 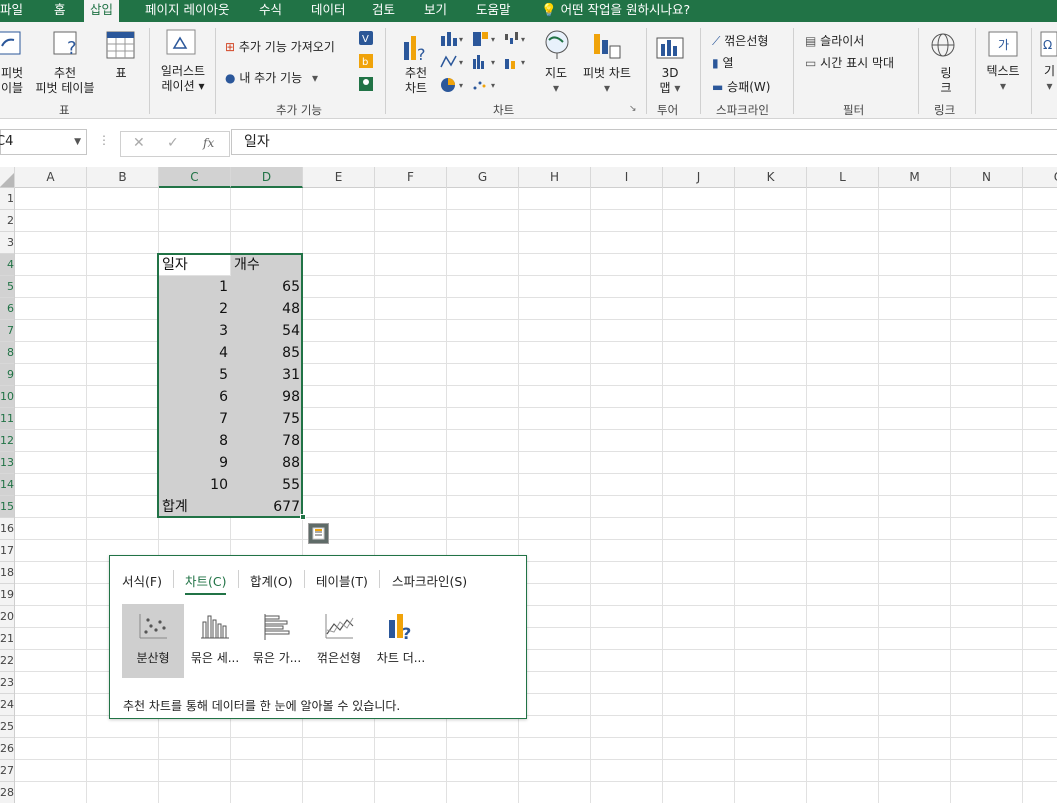 I want to click on tab-home: 홈, so click(x=60, y=11).